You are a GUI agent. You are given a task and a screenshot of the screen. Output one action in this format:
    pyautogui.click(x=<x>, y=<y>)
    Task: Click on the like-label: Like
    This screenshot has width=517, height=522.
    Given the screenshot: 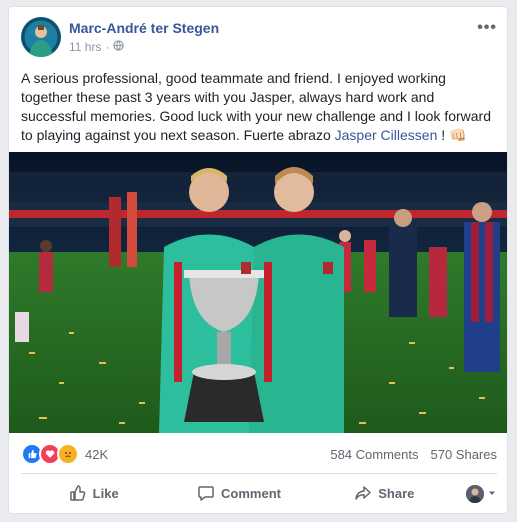 What is the action you would take?
    pyautogui.click(x=105, y=493)
    